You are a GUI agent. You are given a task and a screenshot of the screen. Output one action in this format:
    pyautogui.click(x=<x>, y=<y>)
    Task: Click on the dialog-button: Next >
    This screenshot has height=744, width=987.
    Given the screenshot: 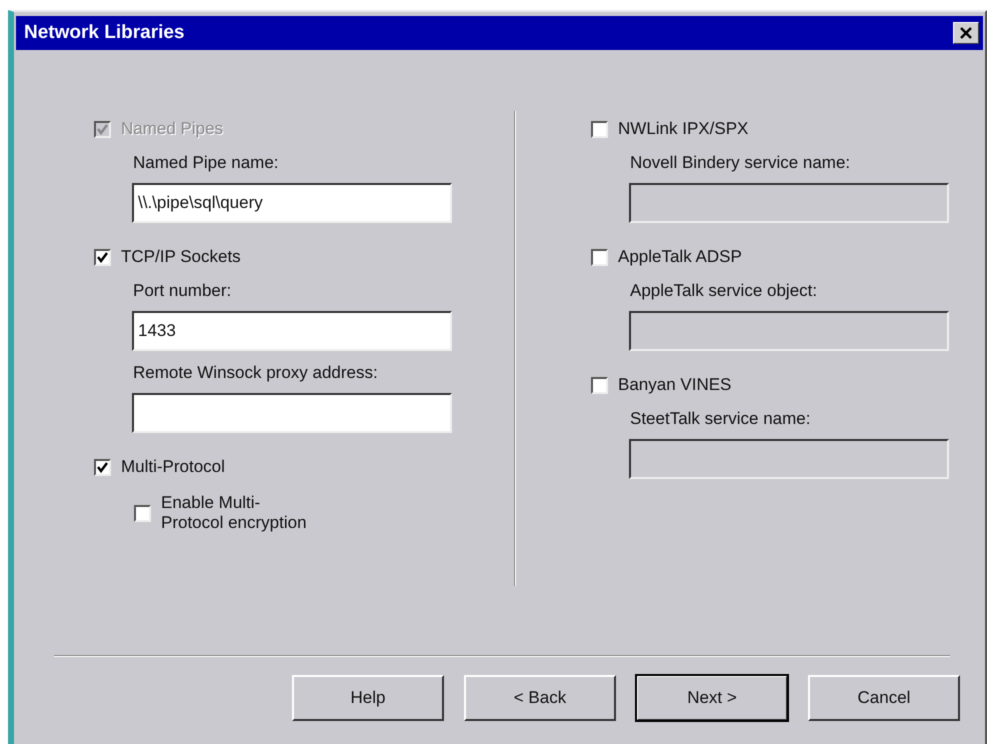 What is the action you would take?
    pyautogui.click(x=712, y=698)
    